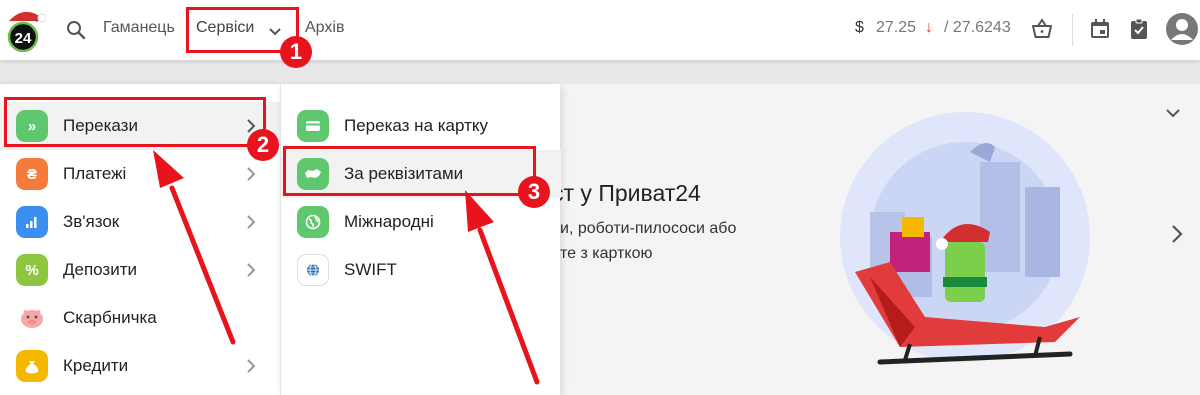 This screenshot has height=395, width=1200. What do you see at coordinates (32, 222) in the screenshot?
I see `signal-icon` at bounding box center [32, 222].